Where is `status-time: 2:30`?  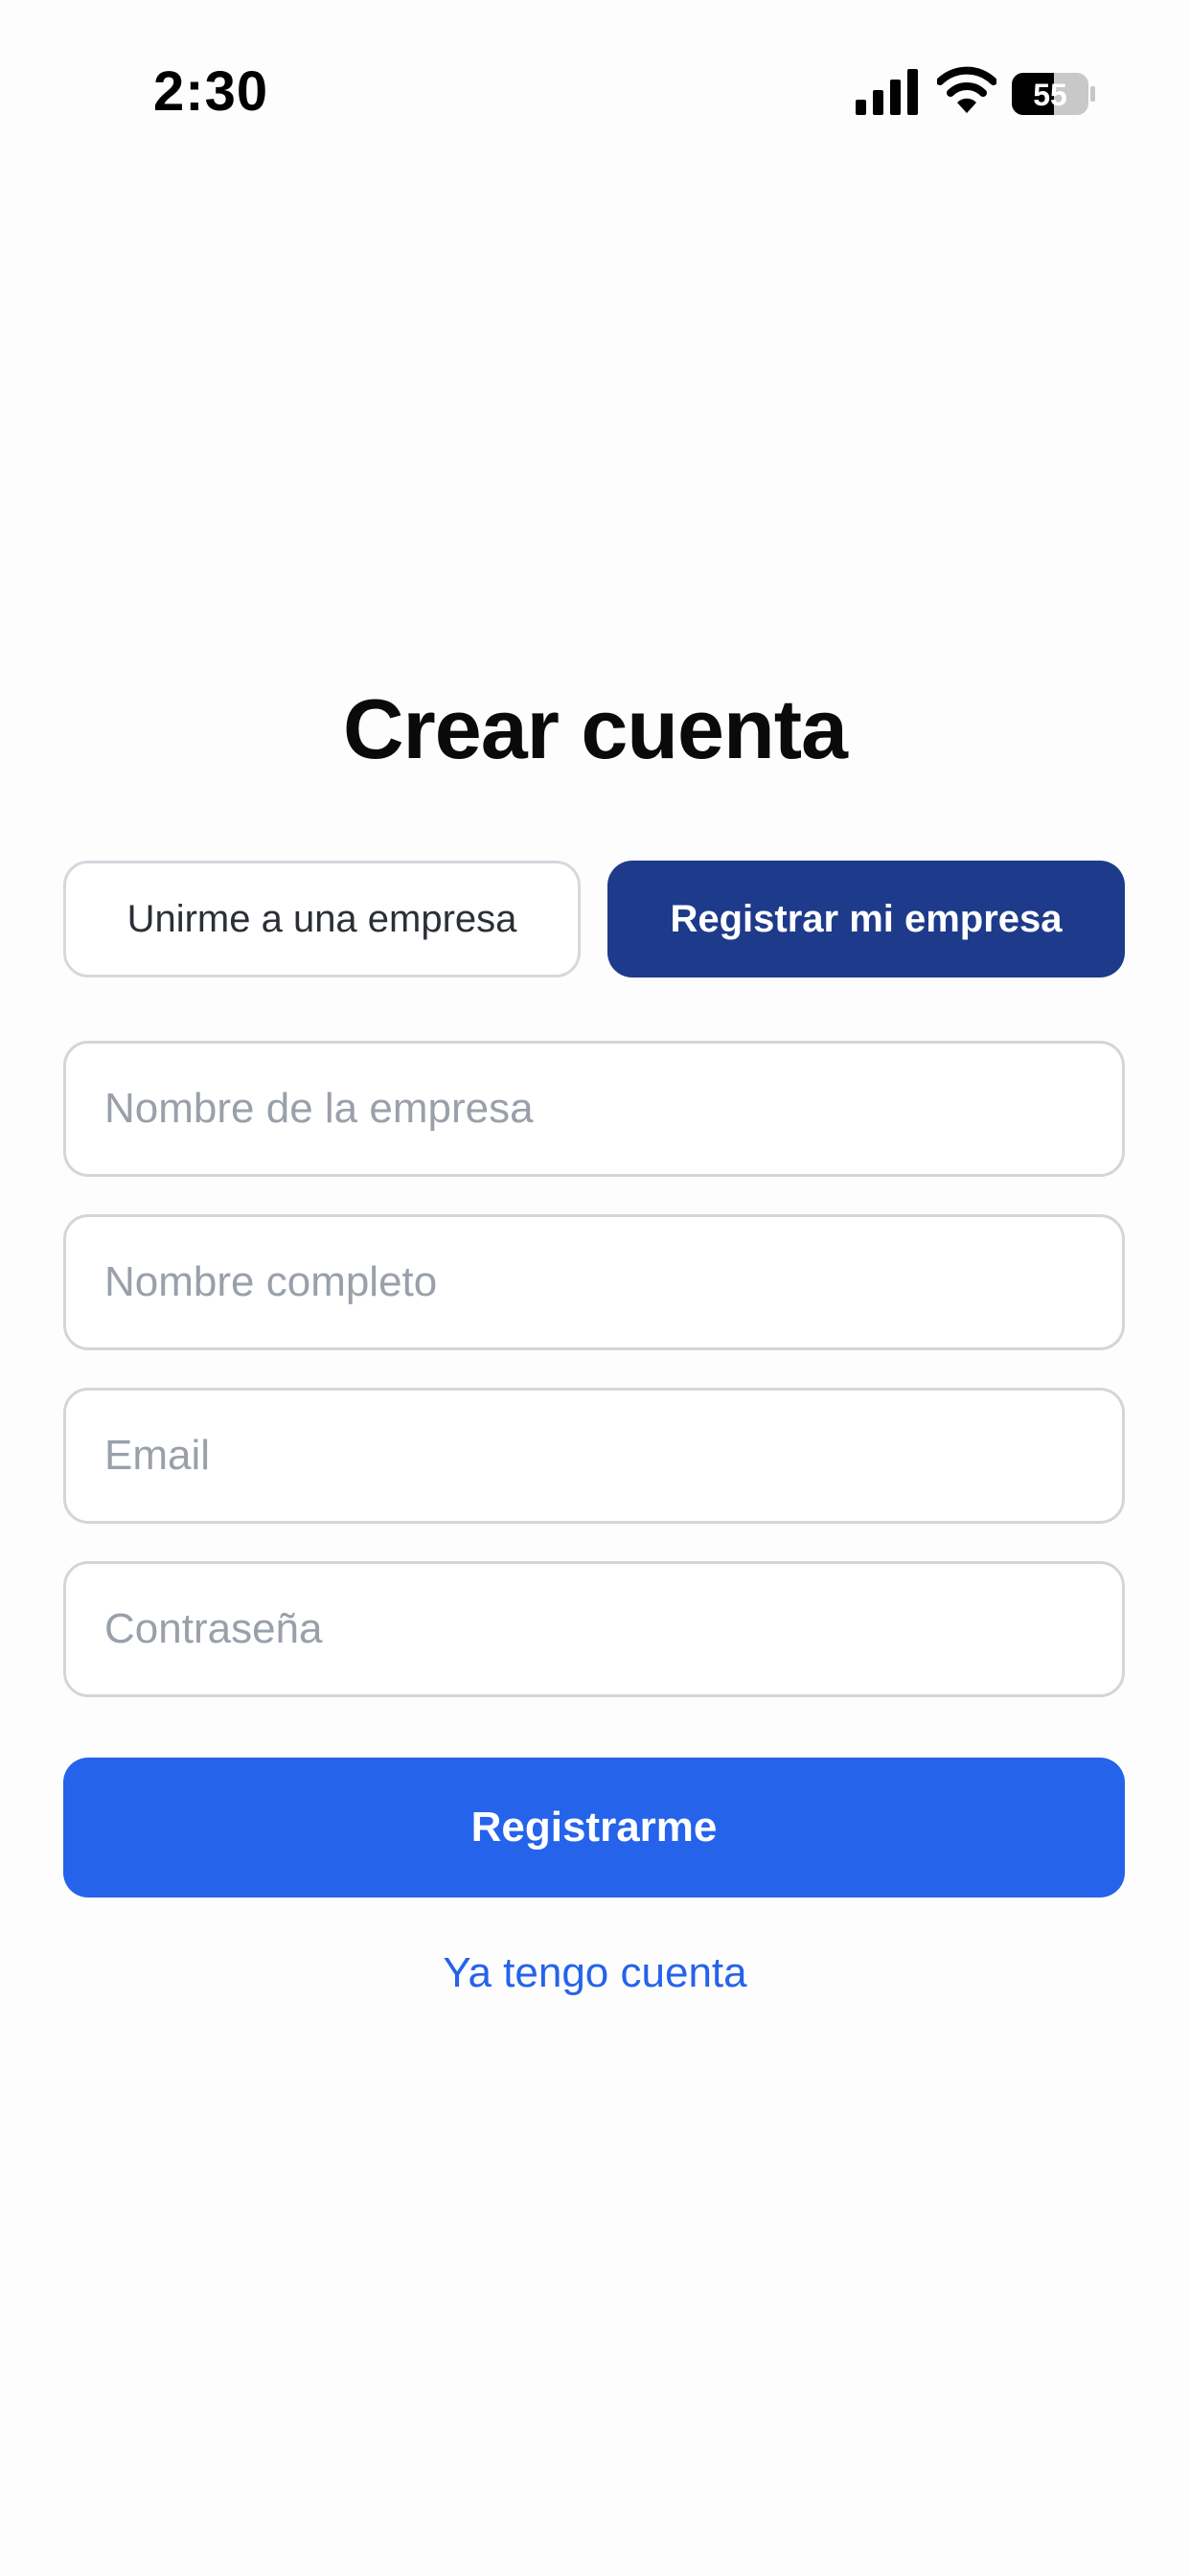
status-time: 2:30 is located at coordinates (211, 91).